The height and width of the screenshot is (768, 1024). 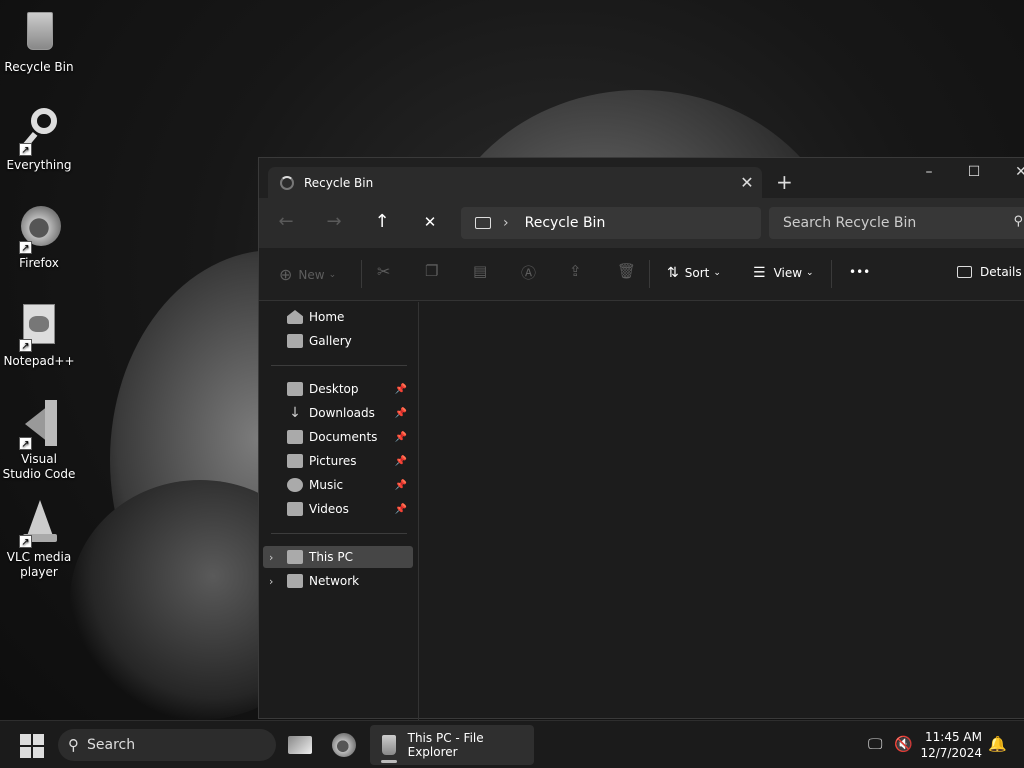 I want to click on share-icon: ⇪, so click(x=575, y=271).